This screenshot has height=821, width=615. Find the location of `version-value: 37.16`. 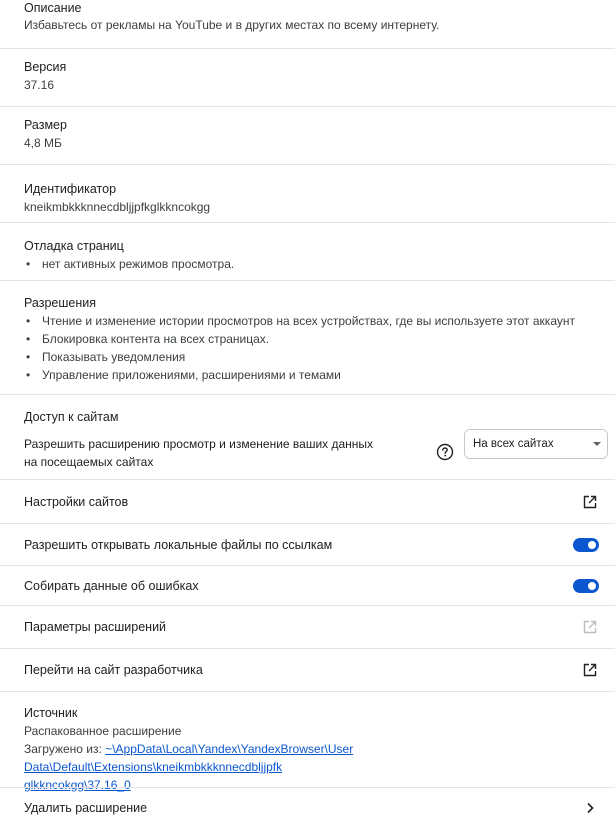

version-value: 37.16 is located at coordinates (39, 85).